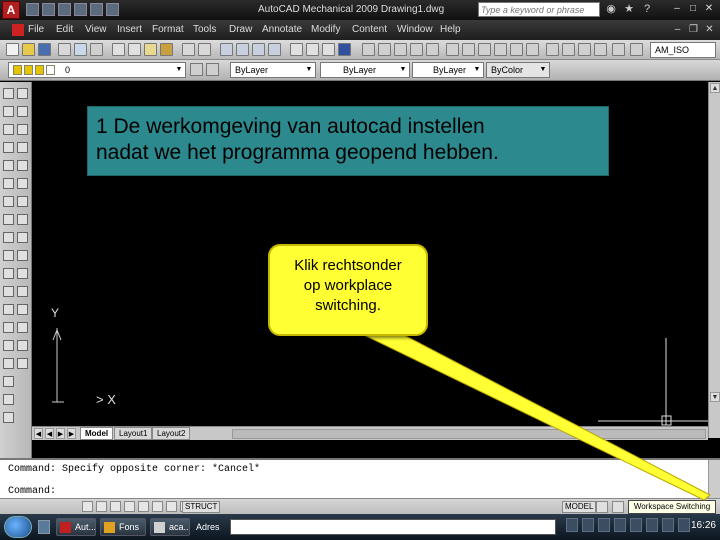 The height and width of the screenshot is (540, 720). I want to click on parts-list-icon, so click(532, 49).